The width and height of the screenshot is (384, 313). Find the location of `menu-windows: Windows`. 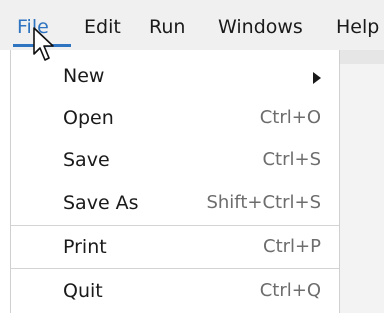

menu-windows: Windows is located at coordinates (260, 27).